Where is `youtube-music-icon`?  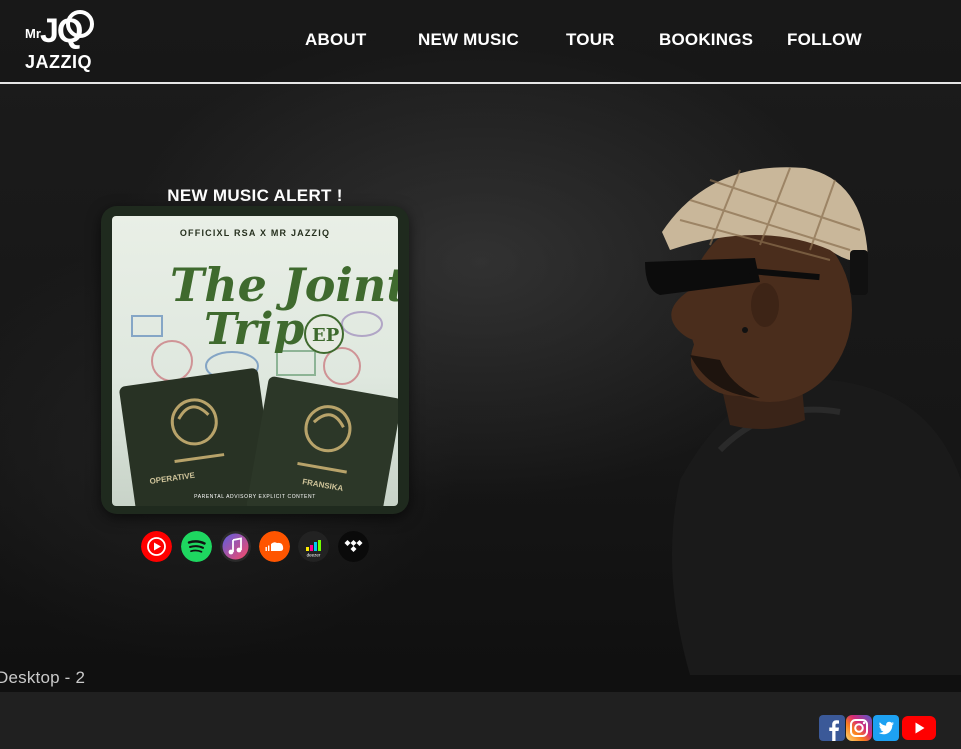 youtube-music-icon is located at coordinates (156, 546).